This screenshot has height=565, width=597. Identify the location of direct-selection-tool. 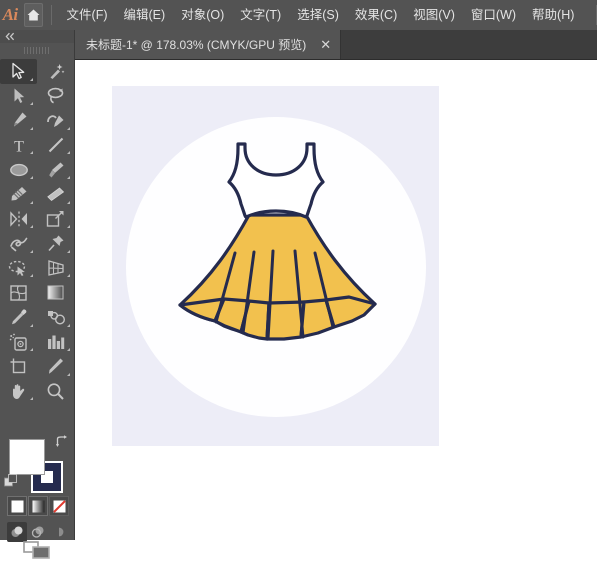
(18, 96).